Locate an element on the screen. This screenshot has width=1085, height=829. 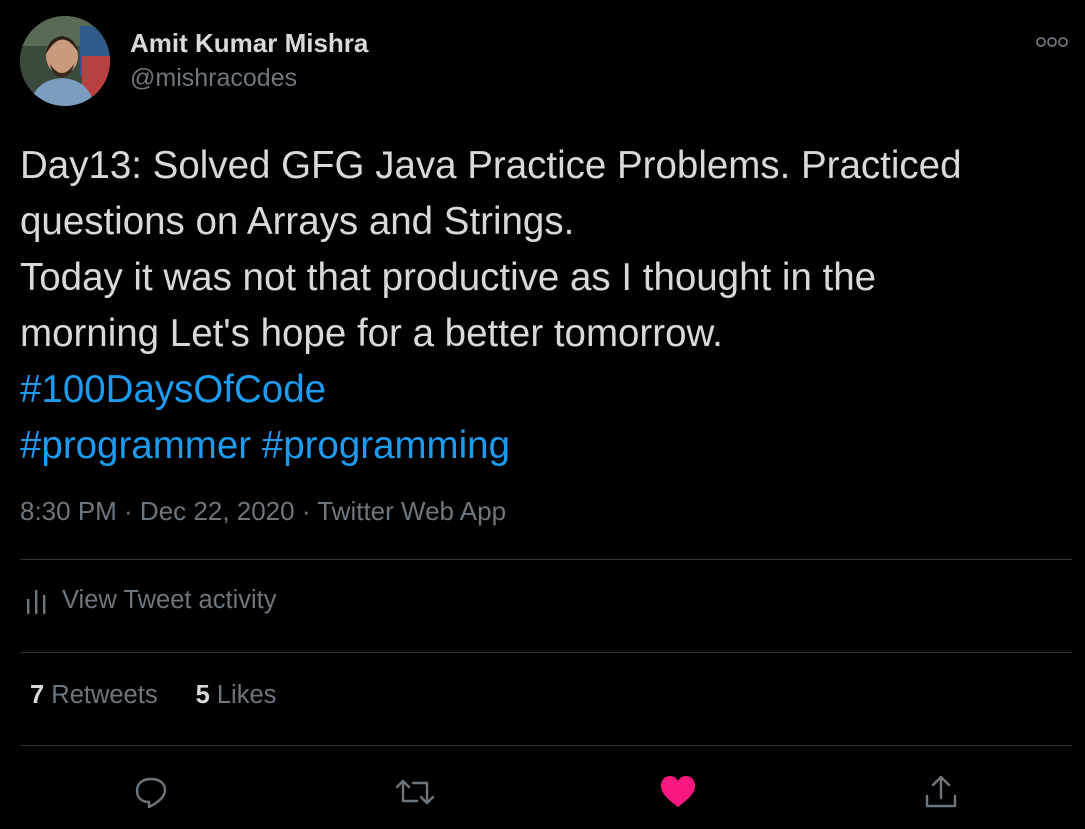
tweet-metadata: 8:30 PM · Dec 22, 2020 · Twitter Web App is located at coordinates (263, 511).